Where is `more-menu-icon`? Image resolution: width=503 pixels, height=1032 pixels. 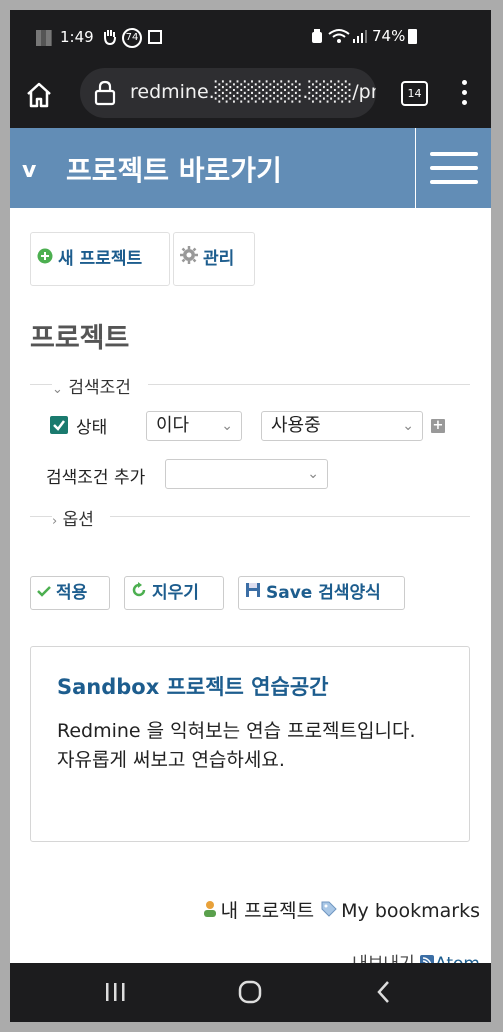
more-menu-icon is located at coordinates (466, 94).